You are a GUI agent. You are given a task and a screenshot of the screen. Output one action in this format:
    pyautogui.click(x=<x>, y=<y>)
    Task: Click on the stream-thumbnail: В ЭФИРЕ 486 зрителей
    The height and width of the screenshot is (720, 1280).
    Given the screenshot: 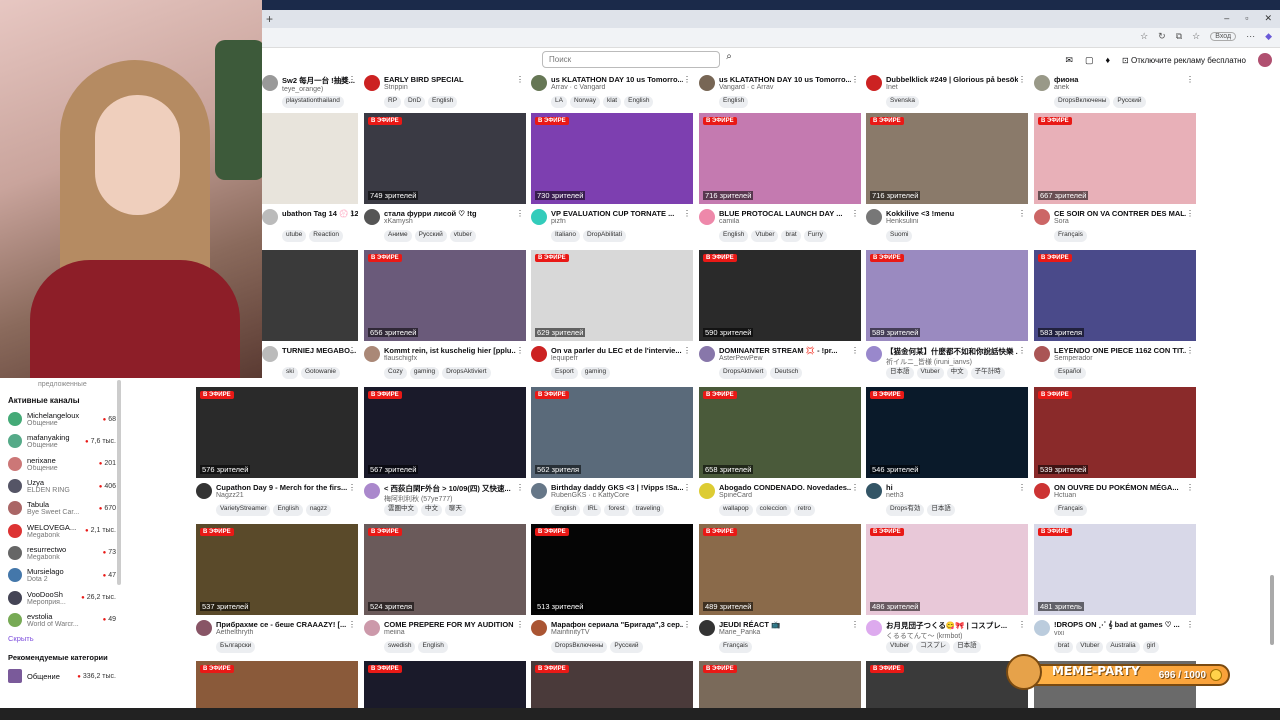 What is the action you would take?
    pyautogui.click(x=947, y=569)
    